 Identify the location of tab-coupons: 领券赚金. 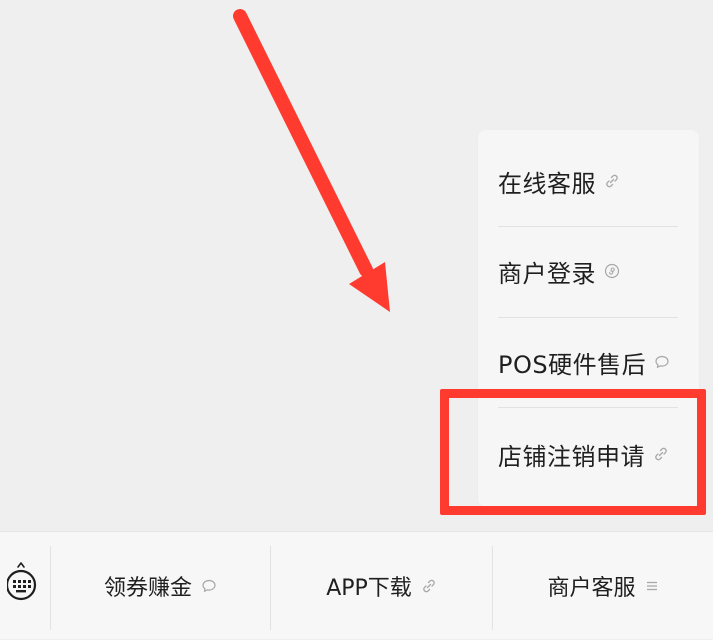
(160, 586).